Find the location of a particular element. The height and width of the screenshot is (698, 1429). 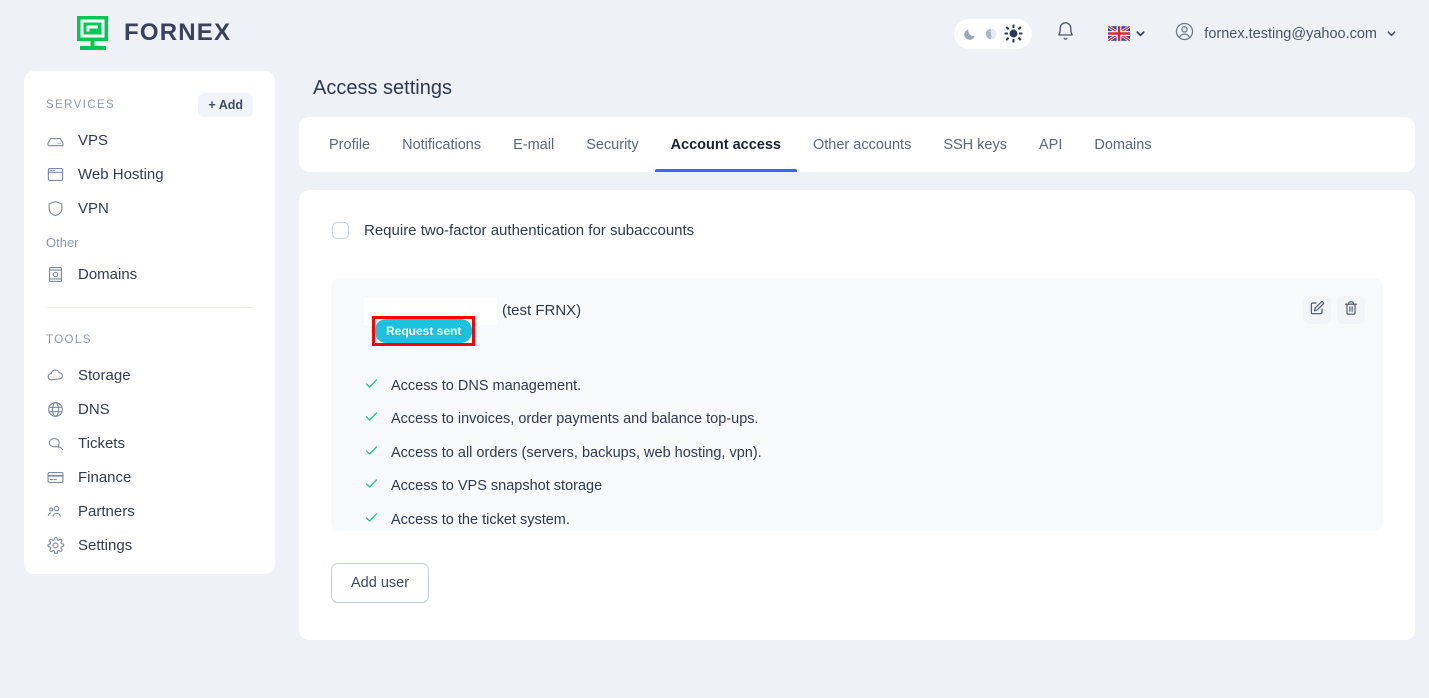

trash-icon is located at coordinates (1351, 310).